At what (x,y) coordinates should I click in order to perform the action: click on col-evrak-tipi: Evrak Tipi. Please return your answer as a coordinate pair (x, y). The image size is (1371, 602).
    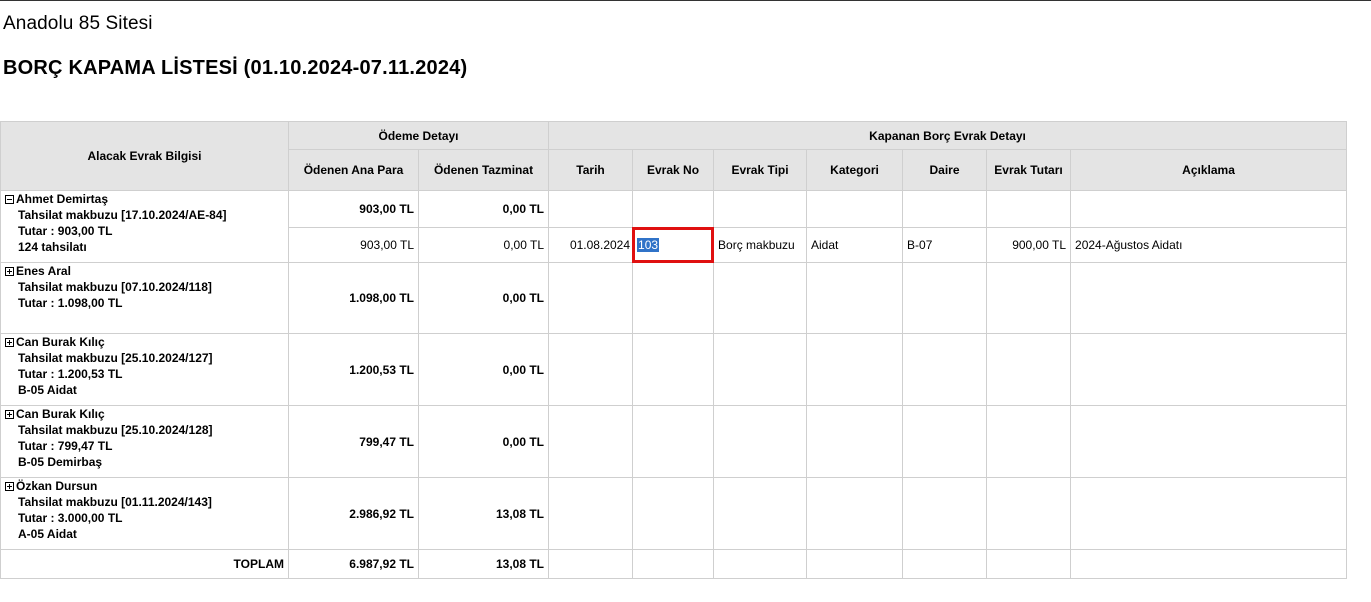
    Looking at the image, I should click on (760, 170).